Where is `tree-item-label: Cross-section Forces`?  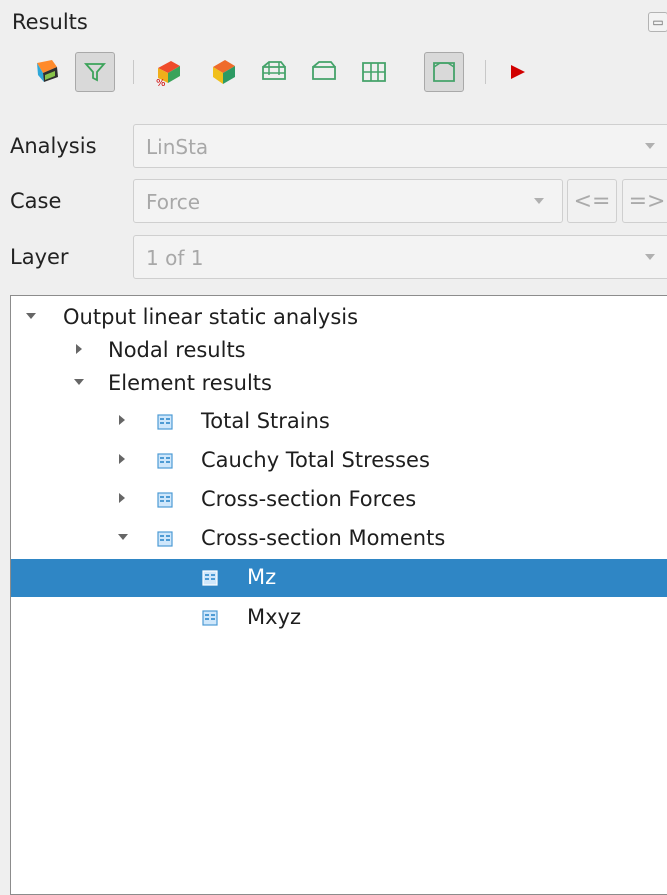
tree-item-label: Cross-section Forces is located at coordinates (309, 499).